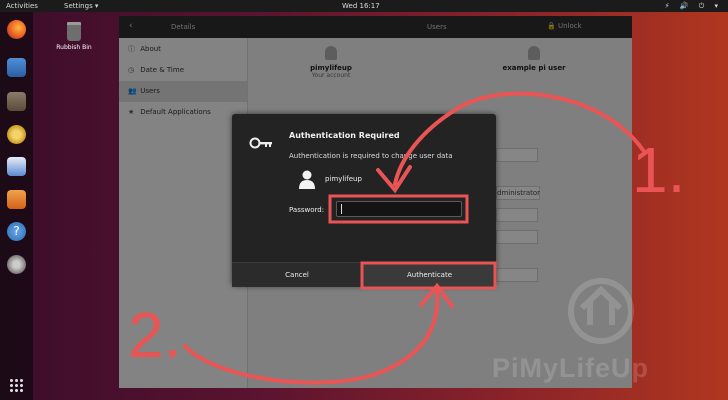 Image resolution: width=728 pixels, height=400 pixels. I want to click on watermark-logo, so click(601, 311).